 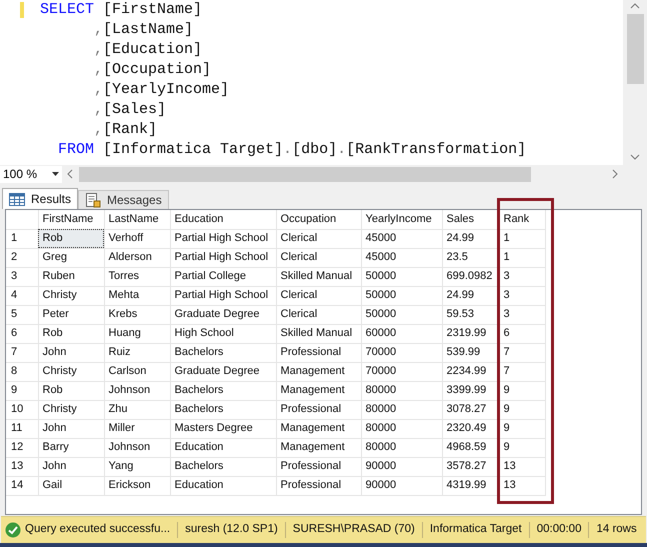 I want to click on code-line: ,[YearlyIncome], so click(x=161, y=90).